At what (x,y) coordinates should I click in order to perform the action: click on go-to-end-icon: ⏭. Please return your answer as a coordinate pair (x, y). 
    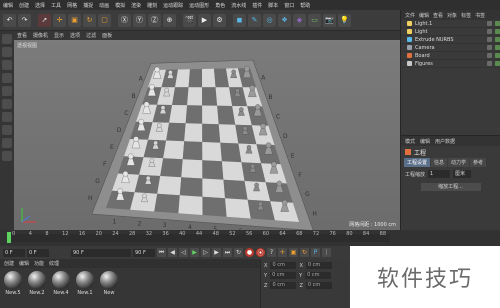
    Looking at the image, I should click on (227, 252).